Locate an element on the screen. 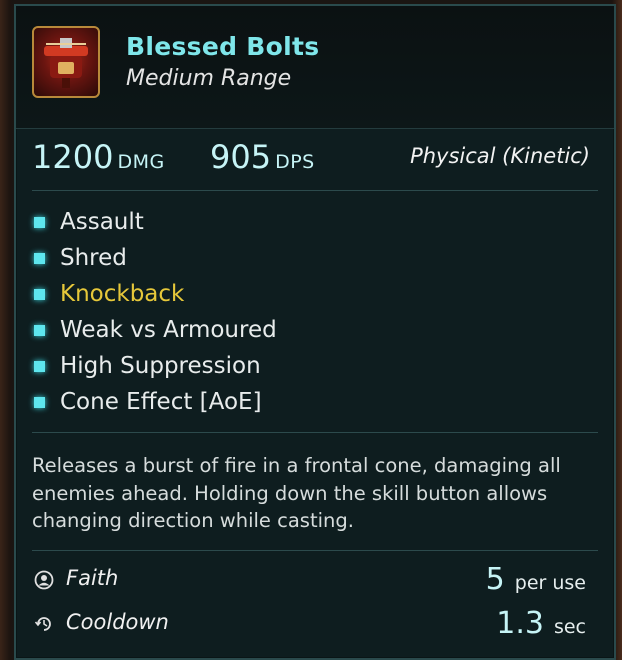 The width and height of the screenshot is (622, 660). damage-stat: 1200 DMG is located at coordinates (98, 157).